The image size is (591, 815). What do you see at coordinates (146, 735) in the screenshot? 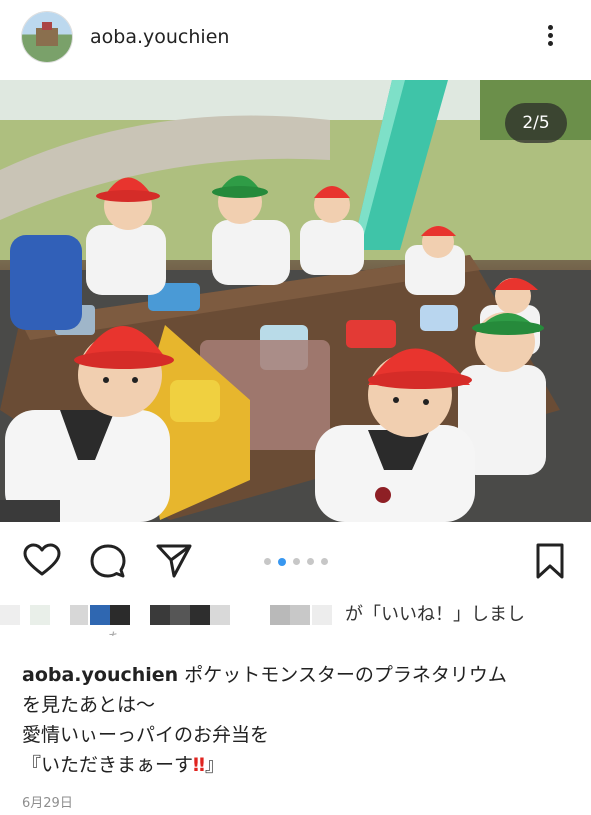
I see `caption-text: 愛情いぃーっパイのお弁当を` at bounding box center [146, 735].